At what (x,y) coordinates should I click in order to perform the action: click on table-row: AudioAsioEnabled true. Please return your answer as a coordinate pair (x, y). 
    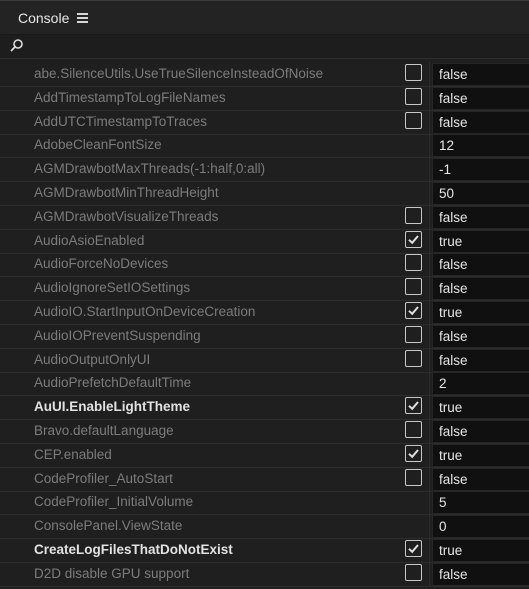
    Looking at the image, I should click on (264, 241).